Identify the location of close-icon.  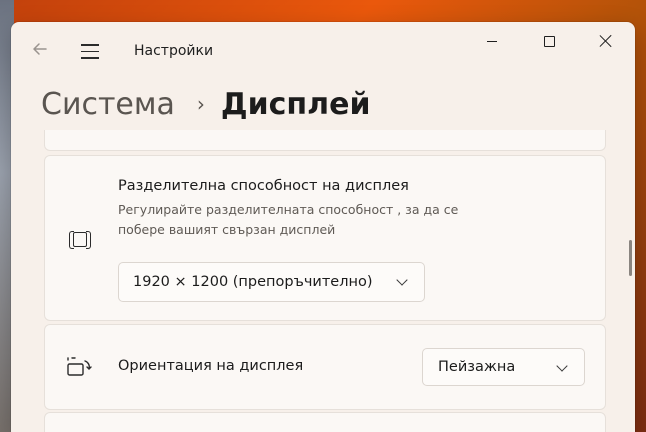
(606, 41).